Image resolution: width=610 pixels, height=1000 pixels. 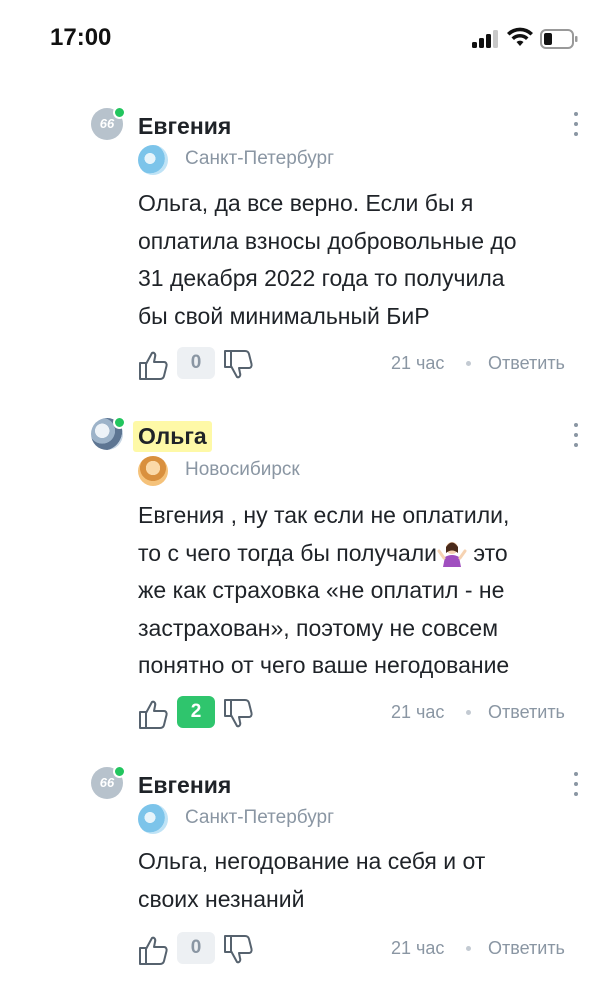 What do you see at coordinates (306, 203) in the screenshot?
I see `comment-line: Ольга, да все верно. Если бы я` at bounding box center [306, 203].